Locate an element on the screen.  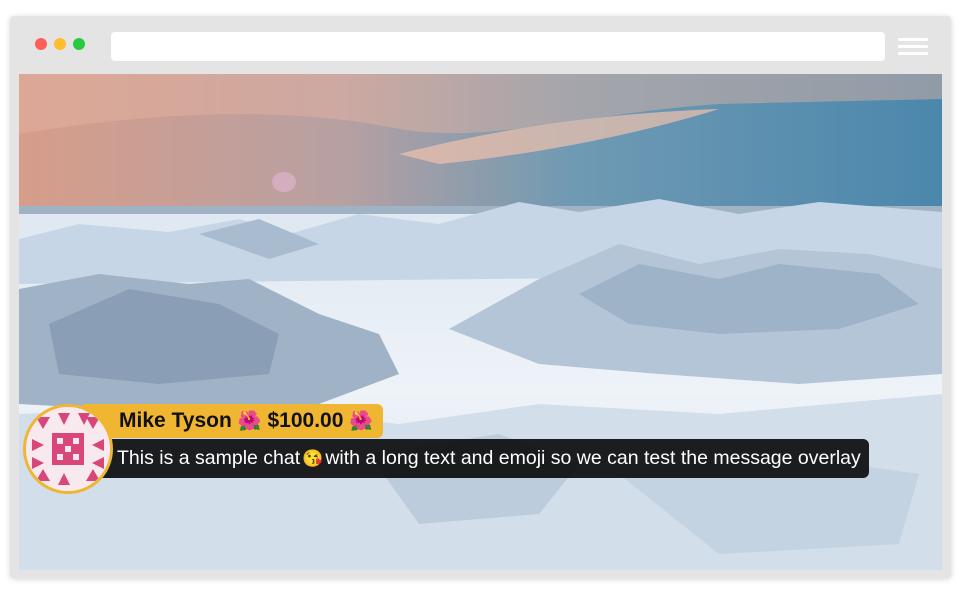
user-avatar is located at coordinates (68, 449).